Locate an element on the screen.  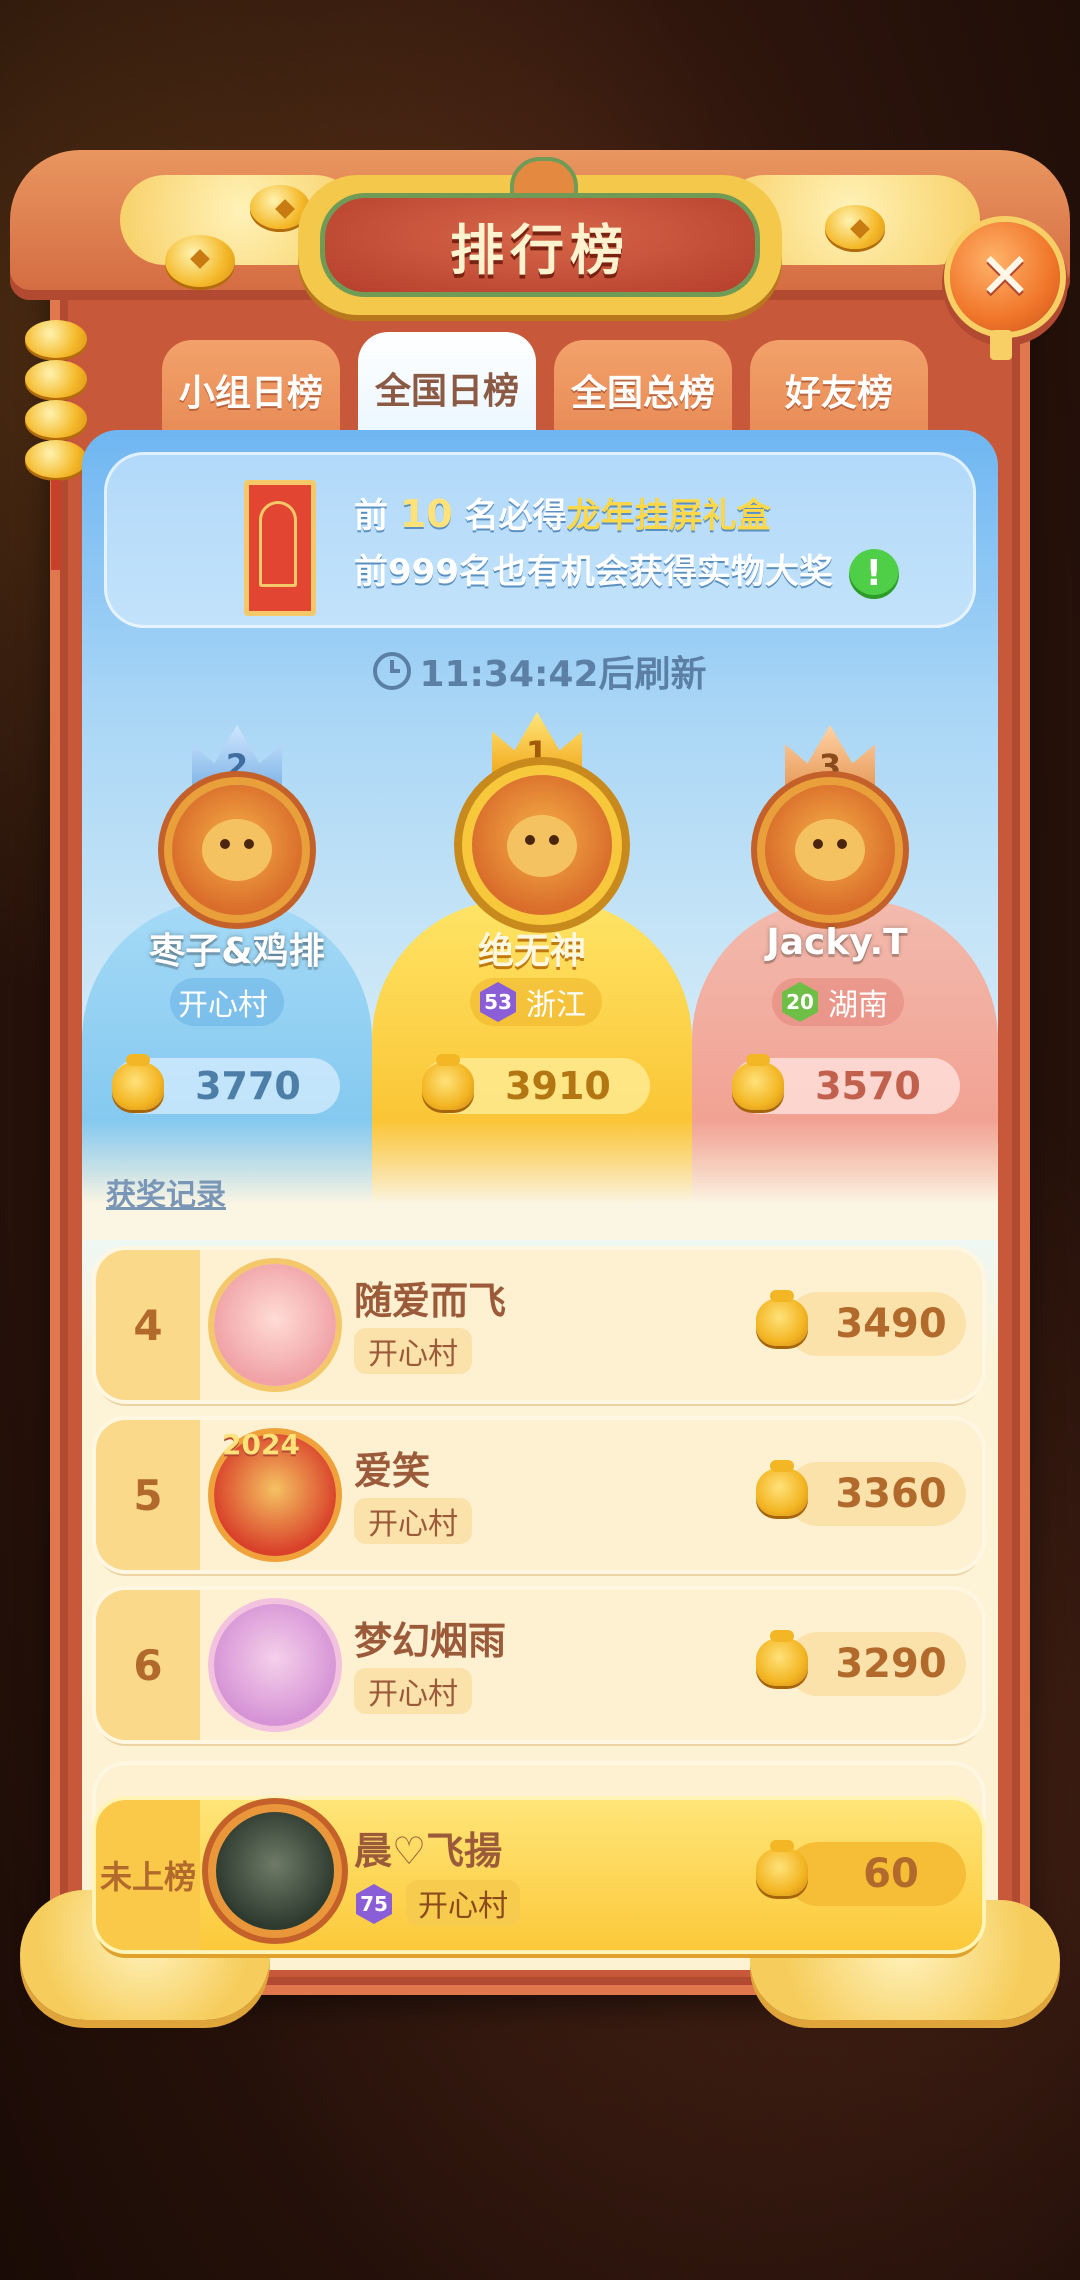
list-item: 5 2024 爱笑 开心村 3360 is located at coordinates (539, 1495).